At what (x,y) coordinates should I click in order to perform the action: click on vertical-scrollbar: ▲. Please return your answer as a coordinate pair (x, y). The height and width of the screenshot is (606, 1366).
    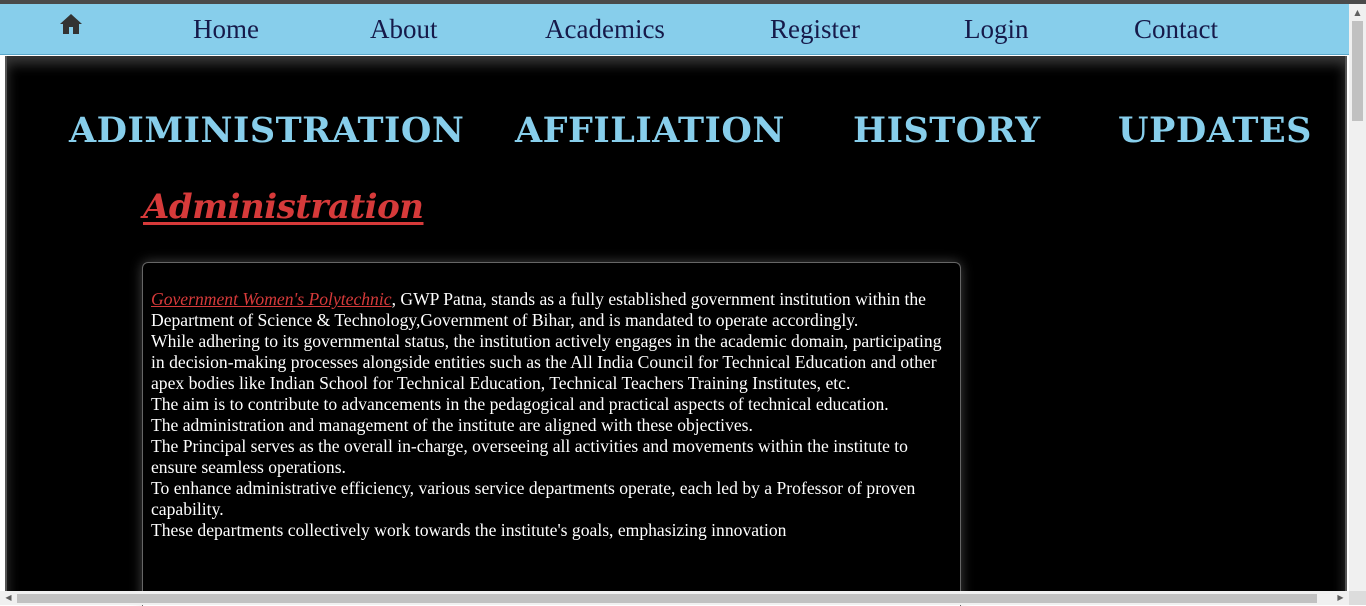
    Looking at the image, I should click on (1357, 297).